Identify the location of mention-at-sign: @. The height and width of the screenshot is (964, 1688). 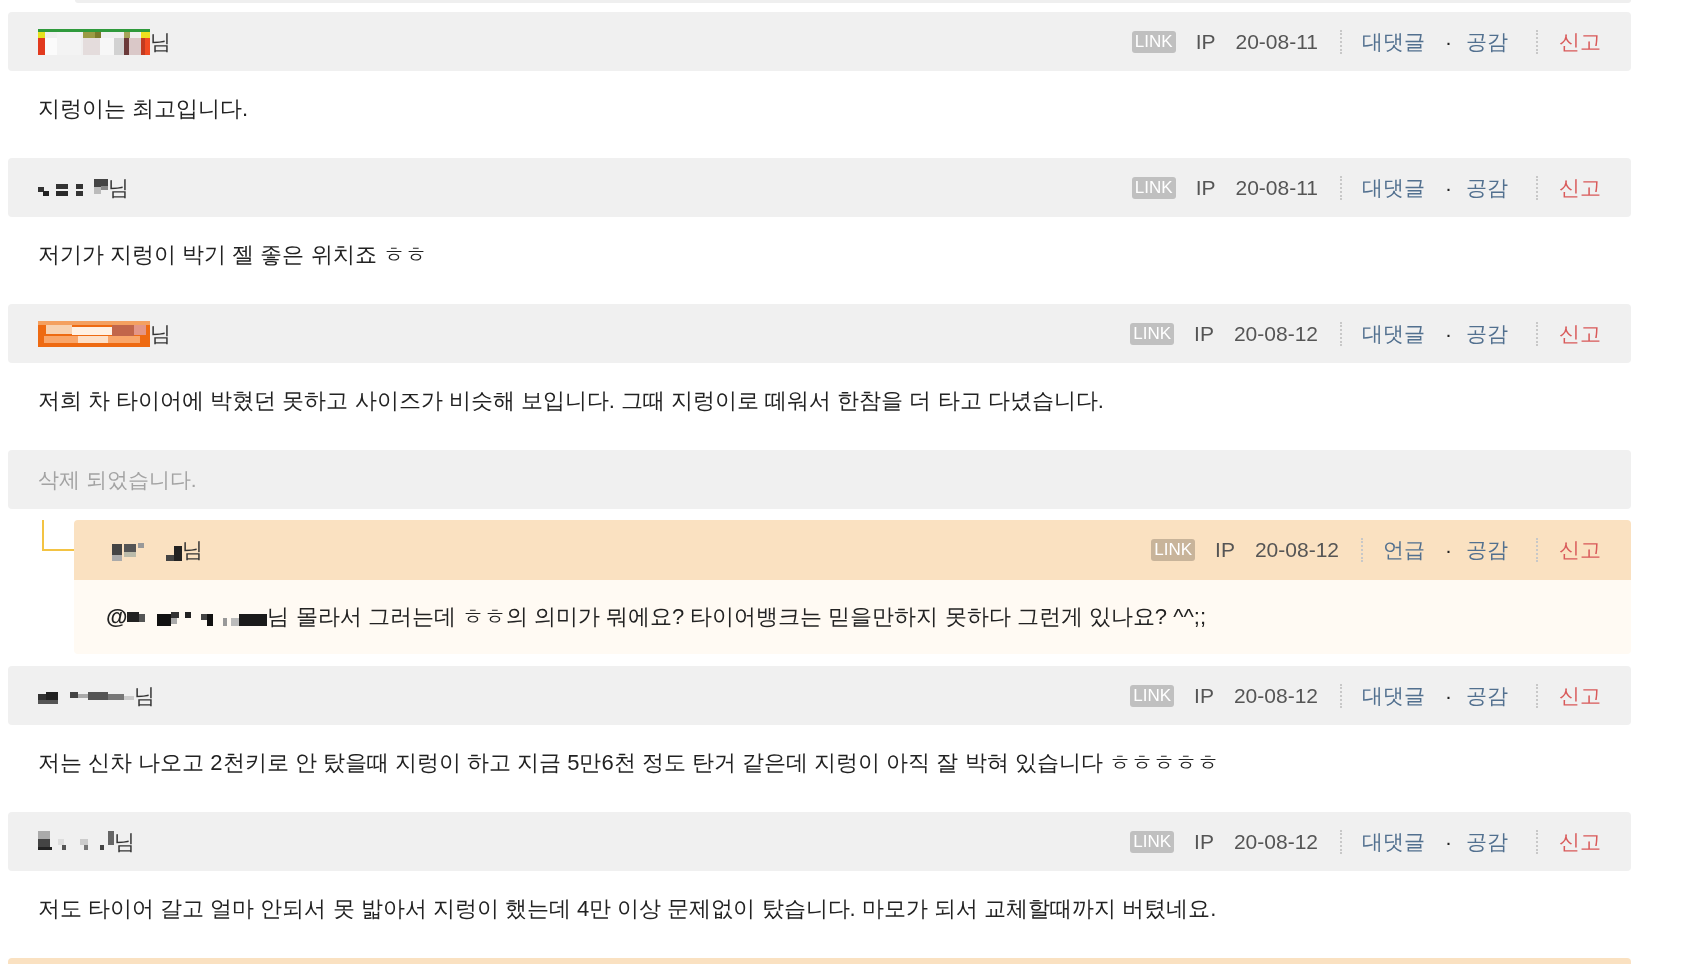
(117, 616).